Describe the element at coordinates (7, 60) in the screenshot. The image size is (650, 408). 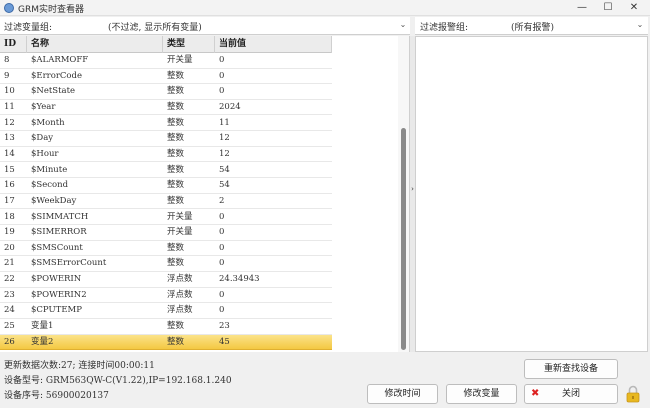
I see `cell-id: 8` at that location.